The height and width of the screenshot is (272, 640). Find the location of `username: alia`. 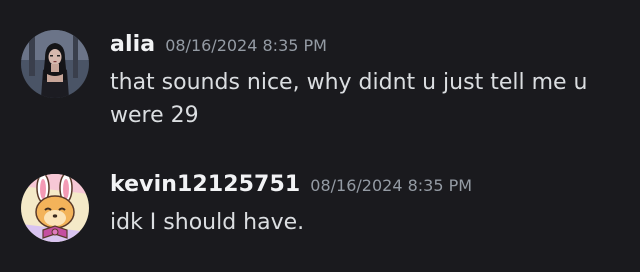

username: alia is located at coordinates (132, 44).